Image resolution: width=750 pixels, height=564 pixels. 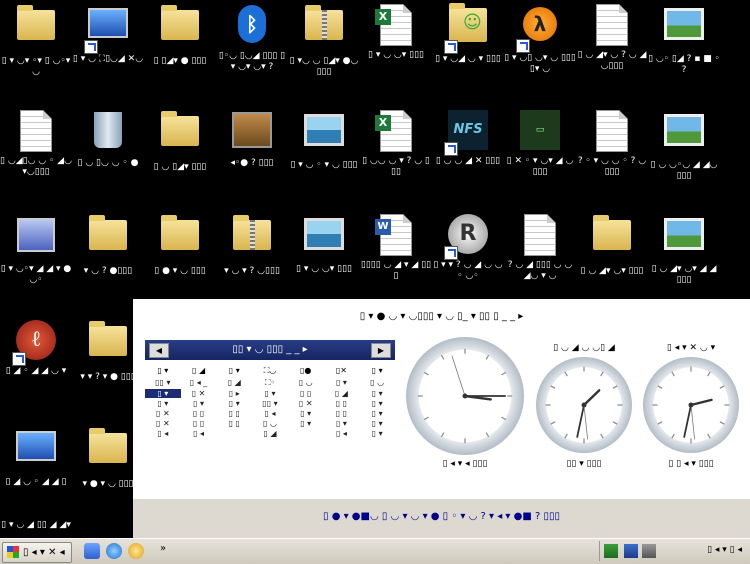 I want to click on quick-launch-app-icon, so click(x=136, y=551).